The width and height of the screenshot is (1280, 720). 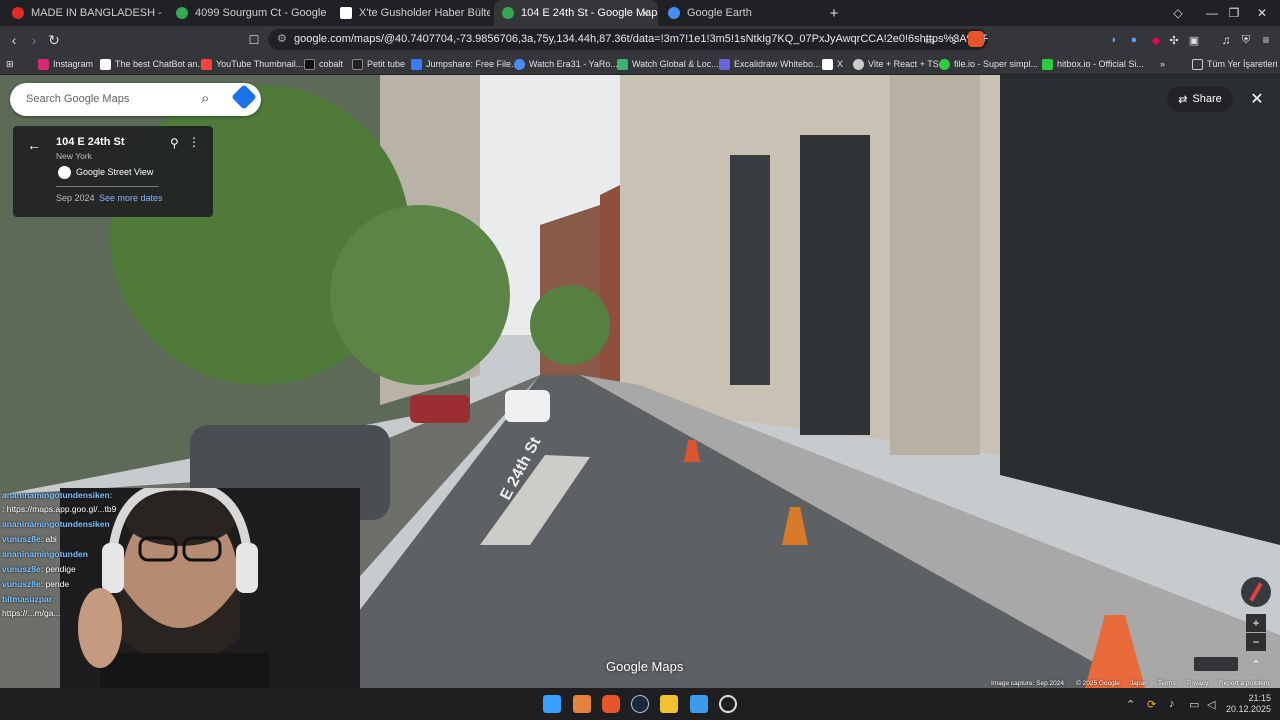 I want to click on petit-tube-icon, so click(x=357, y=64).